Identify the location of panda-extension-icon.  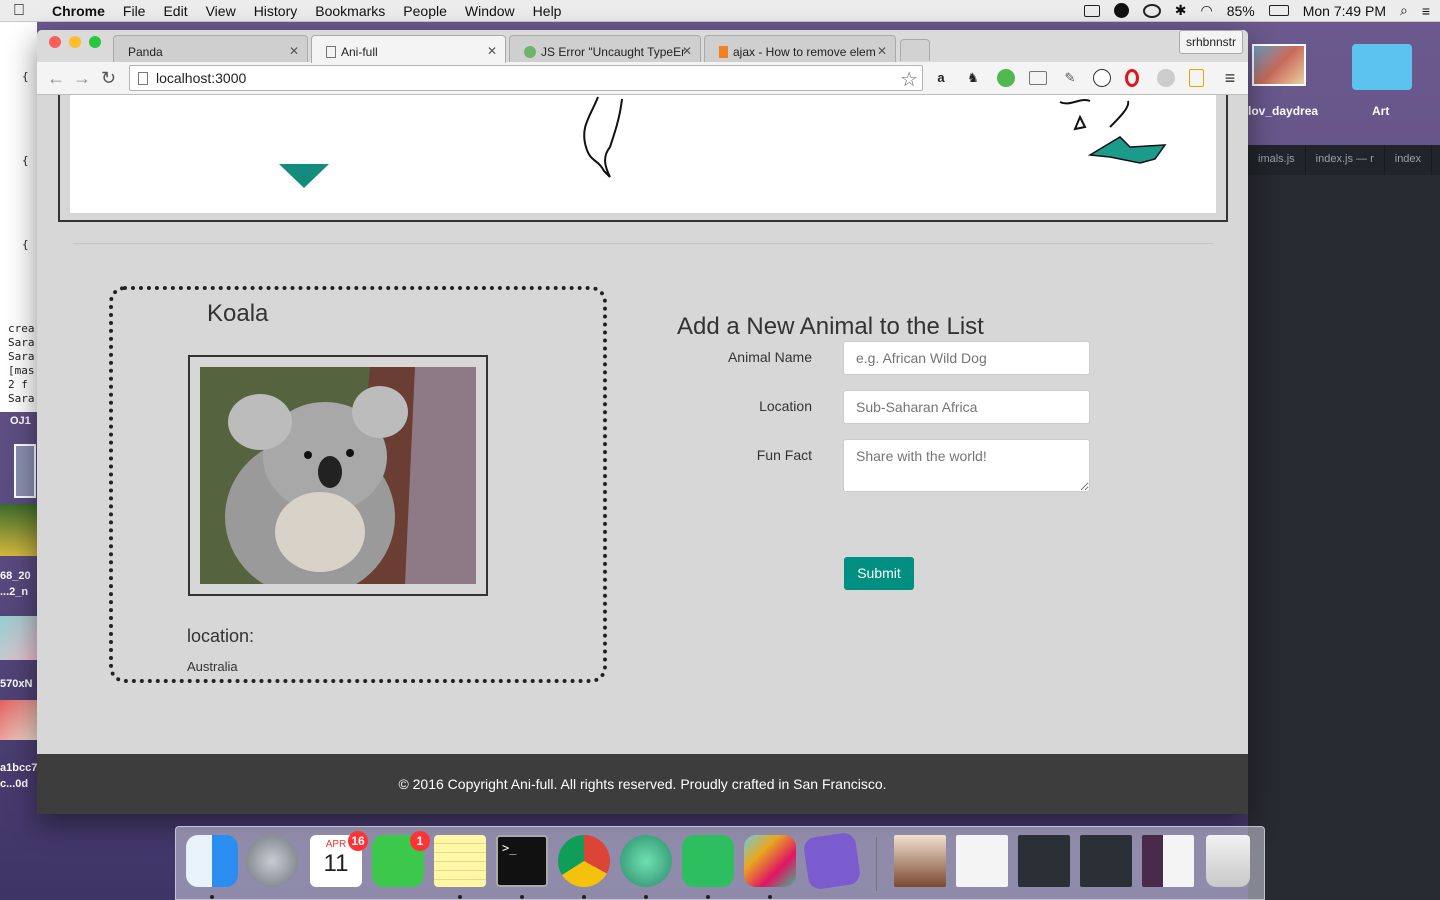
(1102, 78).